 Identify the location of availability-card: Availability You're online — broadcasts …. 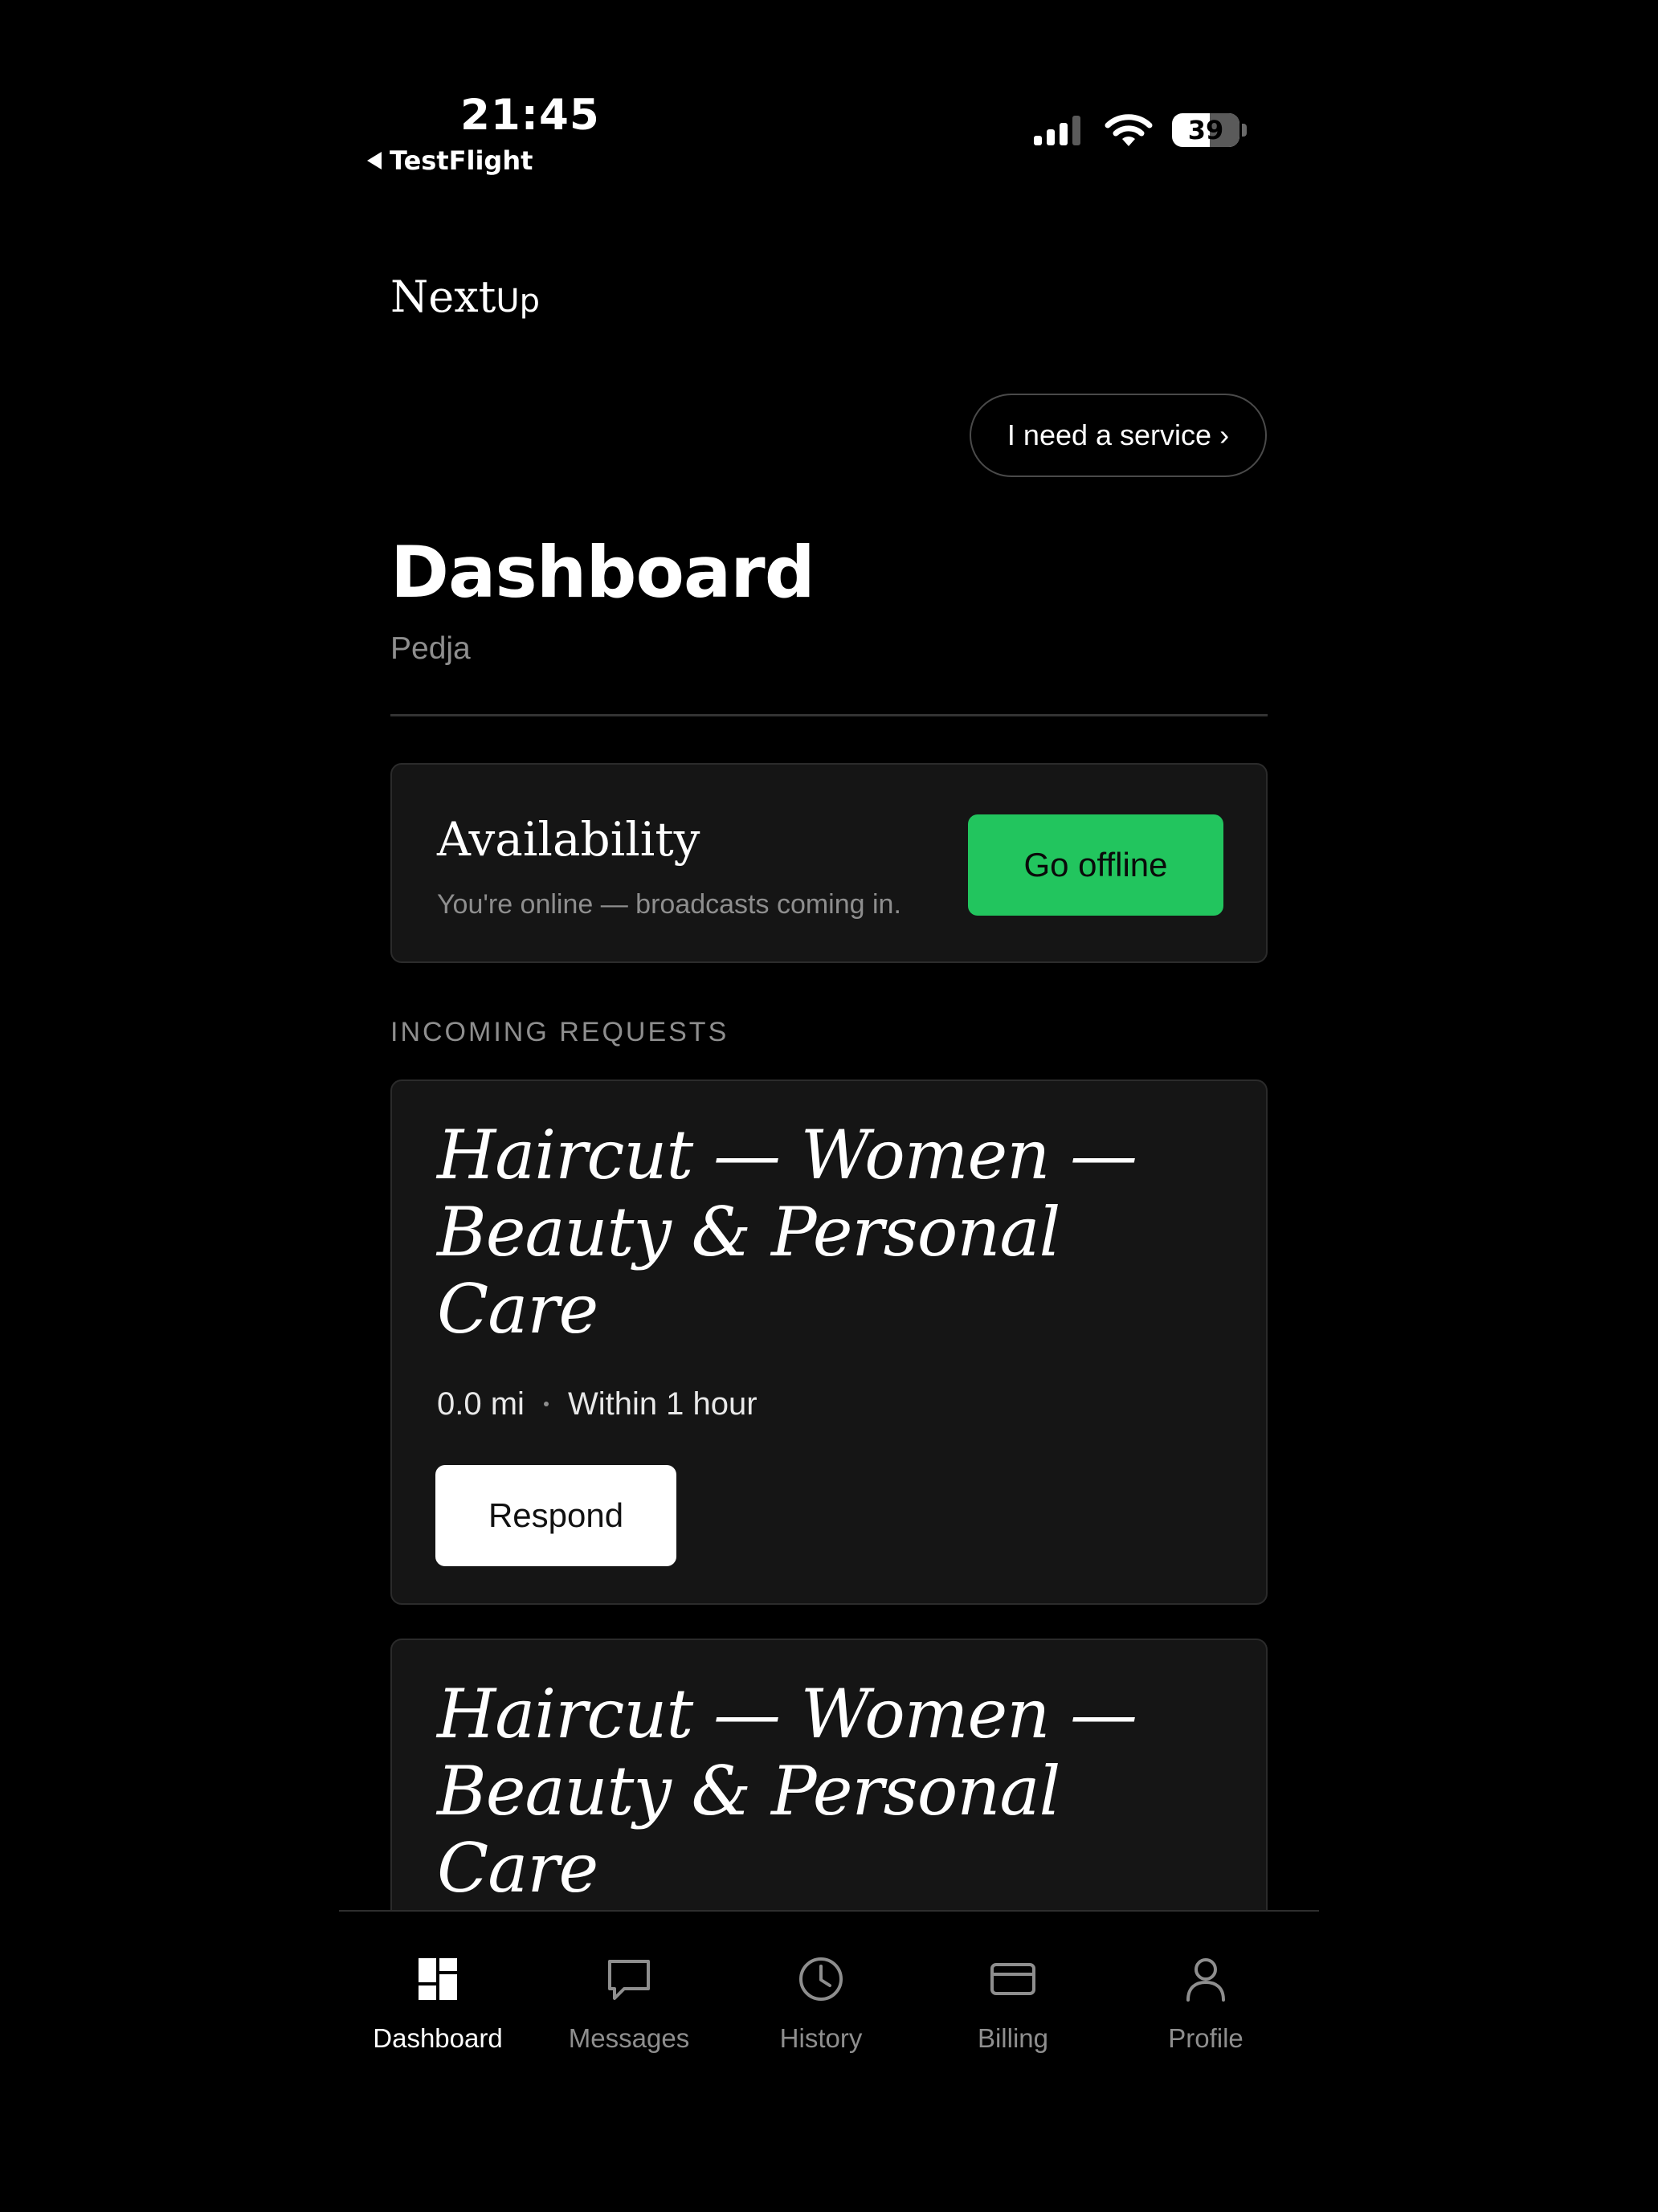
(829, 863).